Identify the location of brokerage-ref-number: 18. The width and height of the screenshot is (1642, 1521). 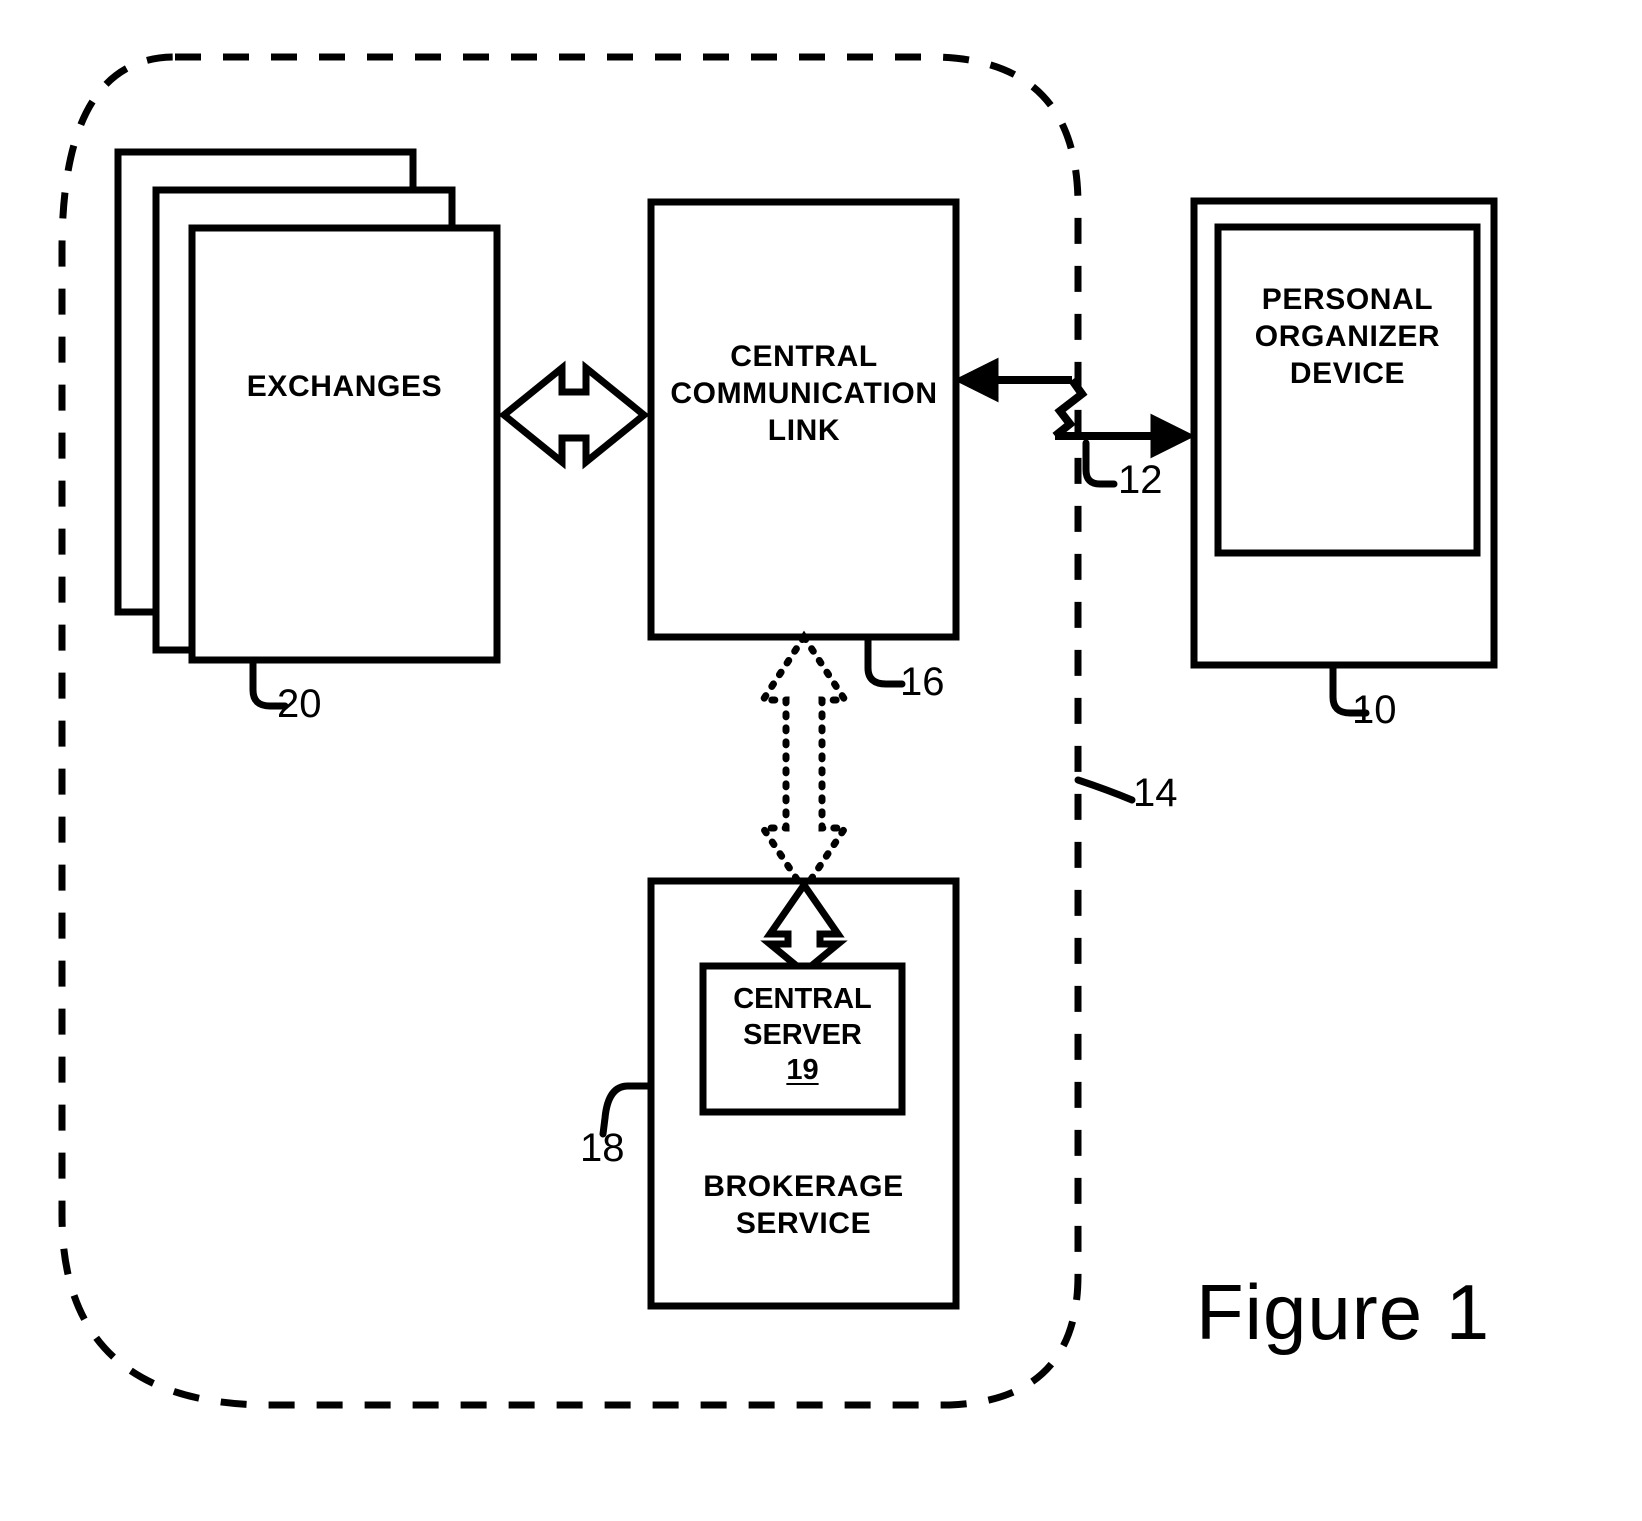
(602, 1148).